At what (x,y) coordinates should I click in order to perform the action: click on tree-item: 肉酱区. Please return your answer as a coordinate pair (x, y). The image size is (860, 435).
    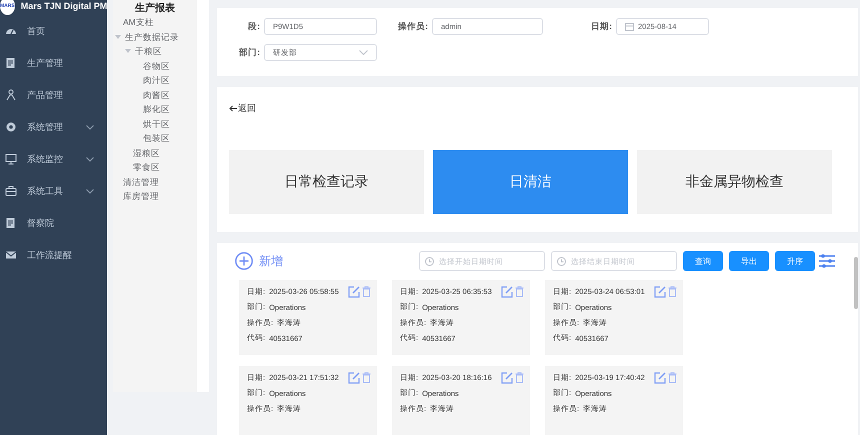
    Looking at the image, I should click on (156, 95).